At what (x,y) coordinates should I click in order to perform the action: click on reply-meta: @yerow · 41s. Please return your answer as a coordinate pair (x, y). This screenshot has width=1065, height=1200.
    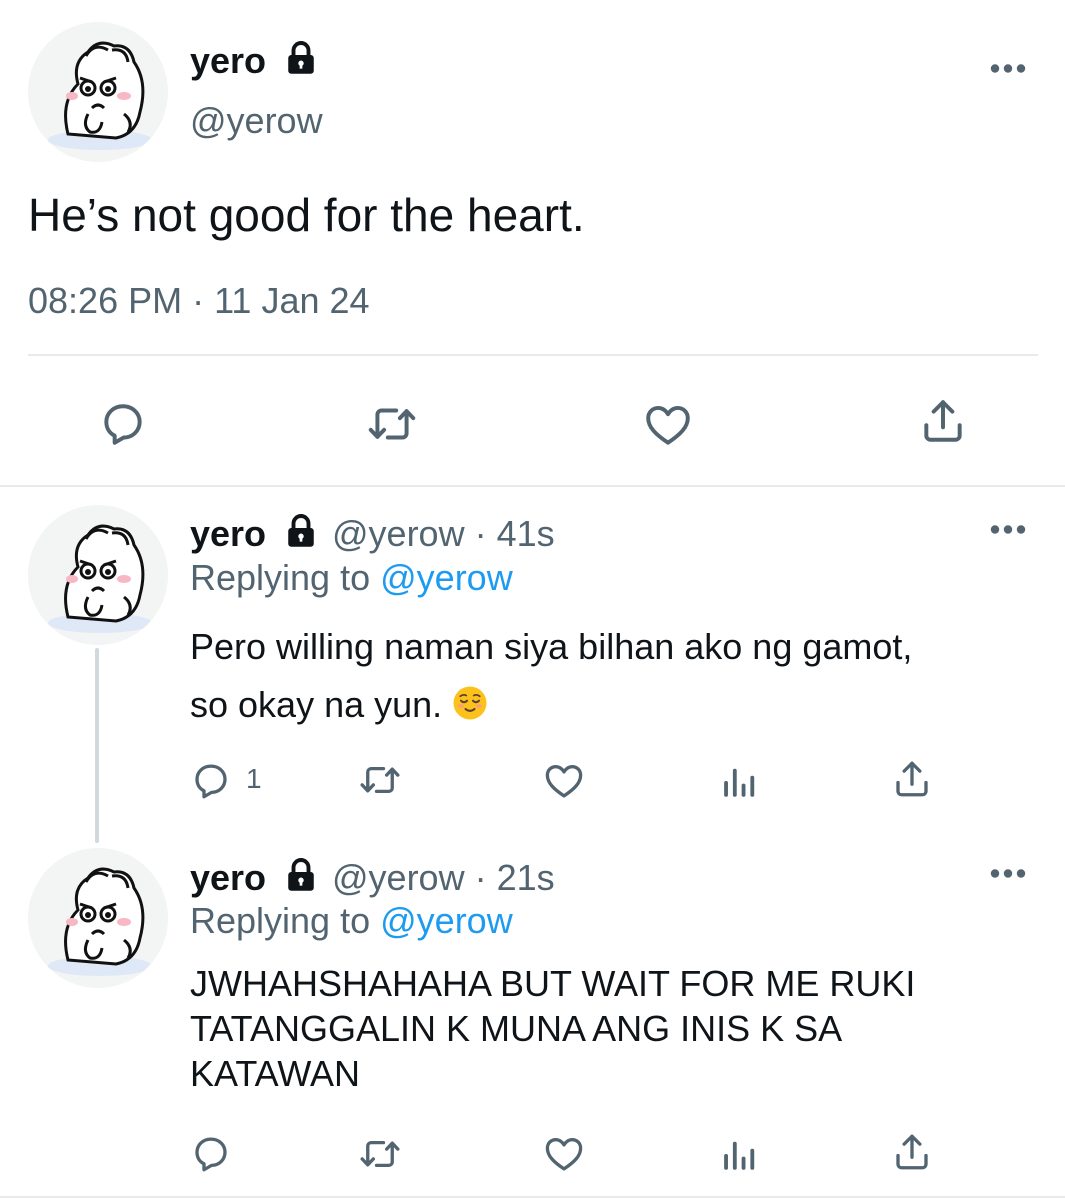
    Looking at the image, I should click on (443, 534).